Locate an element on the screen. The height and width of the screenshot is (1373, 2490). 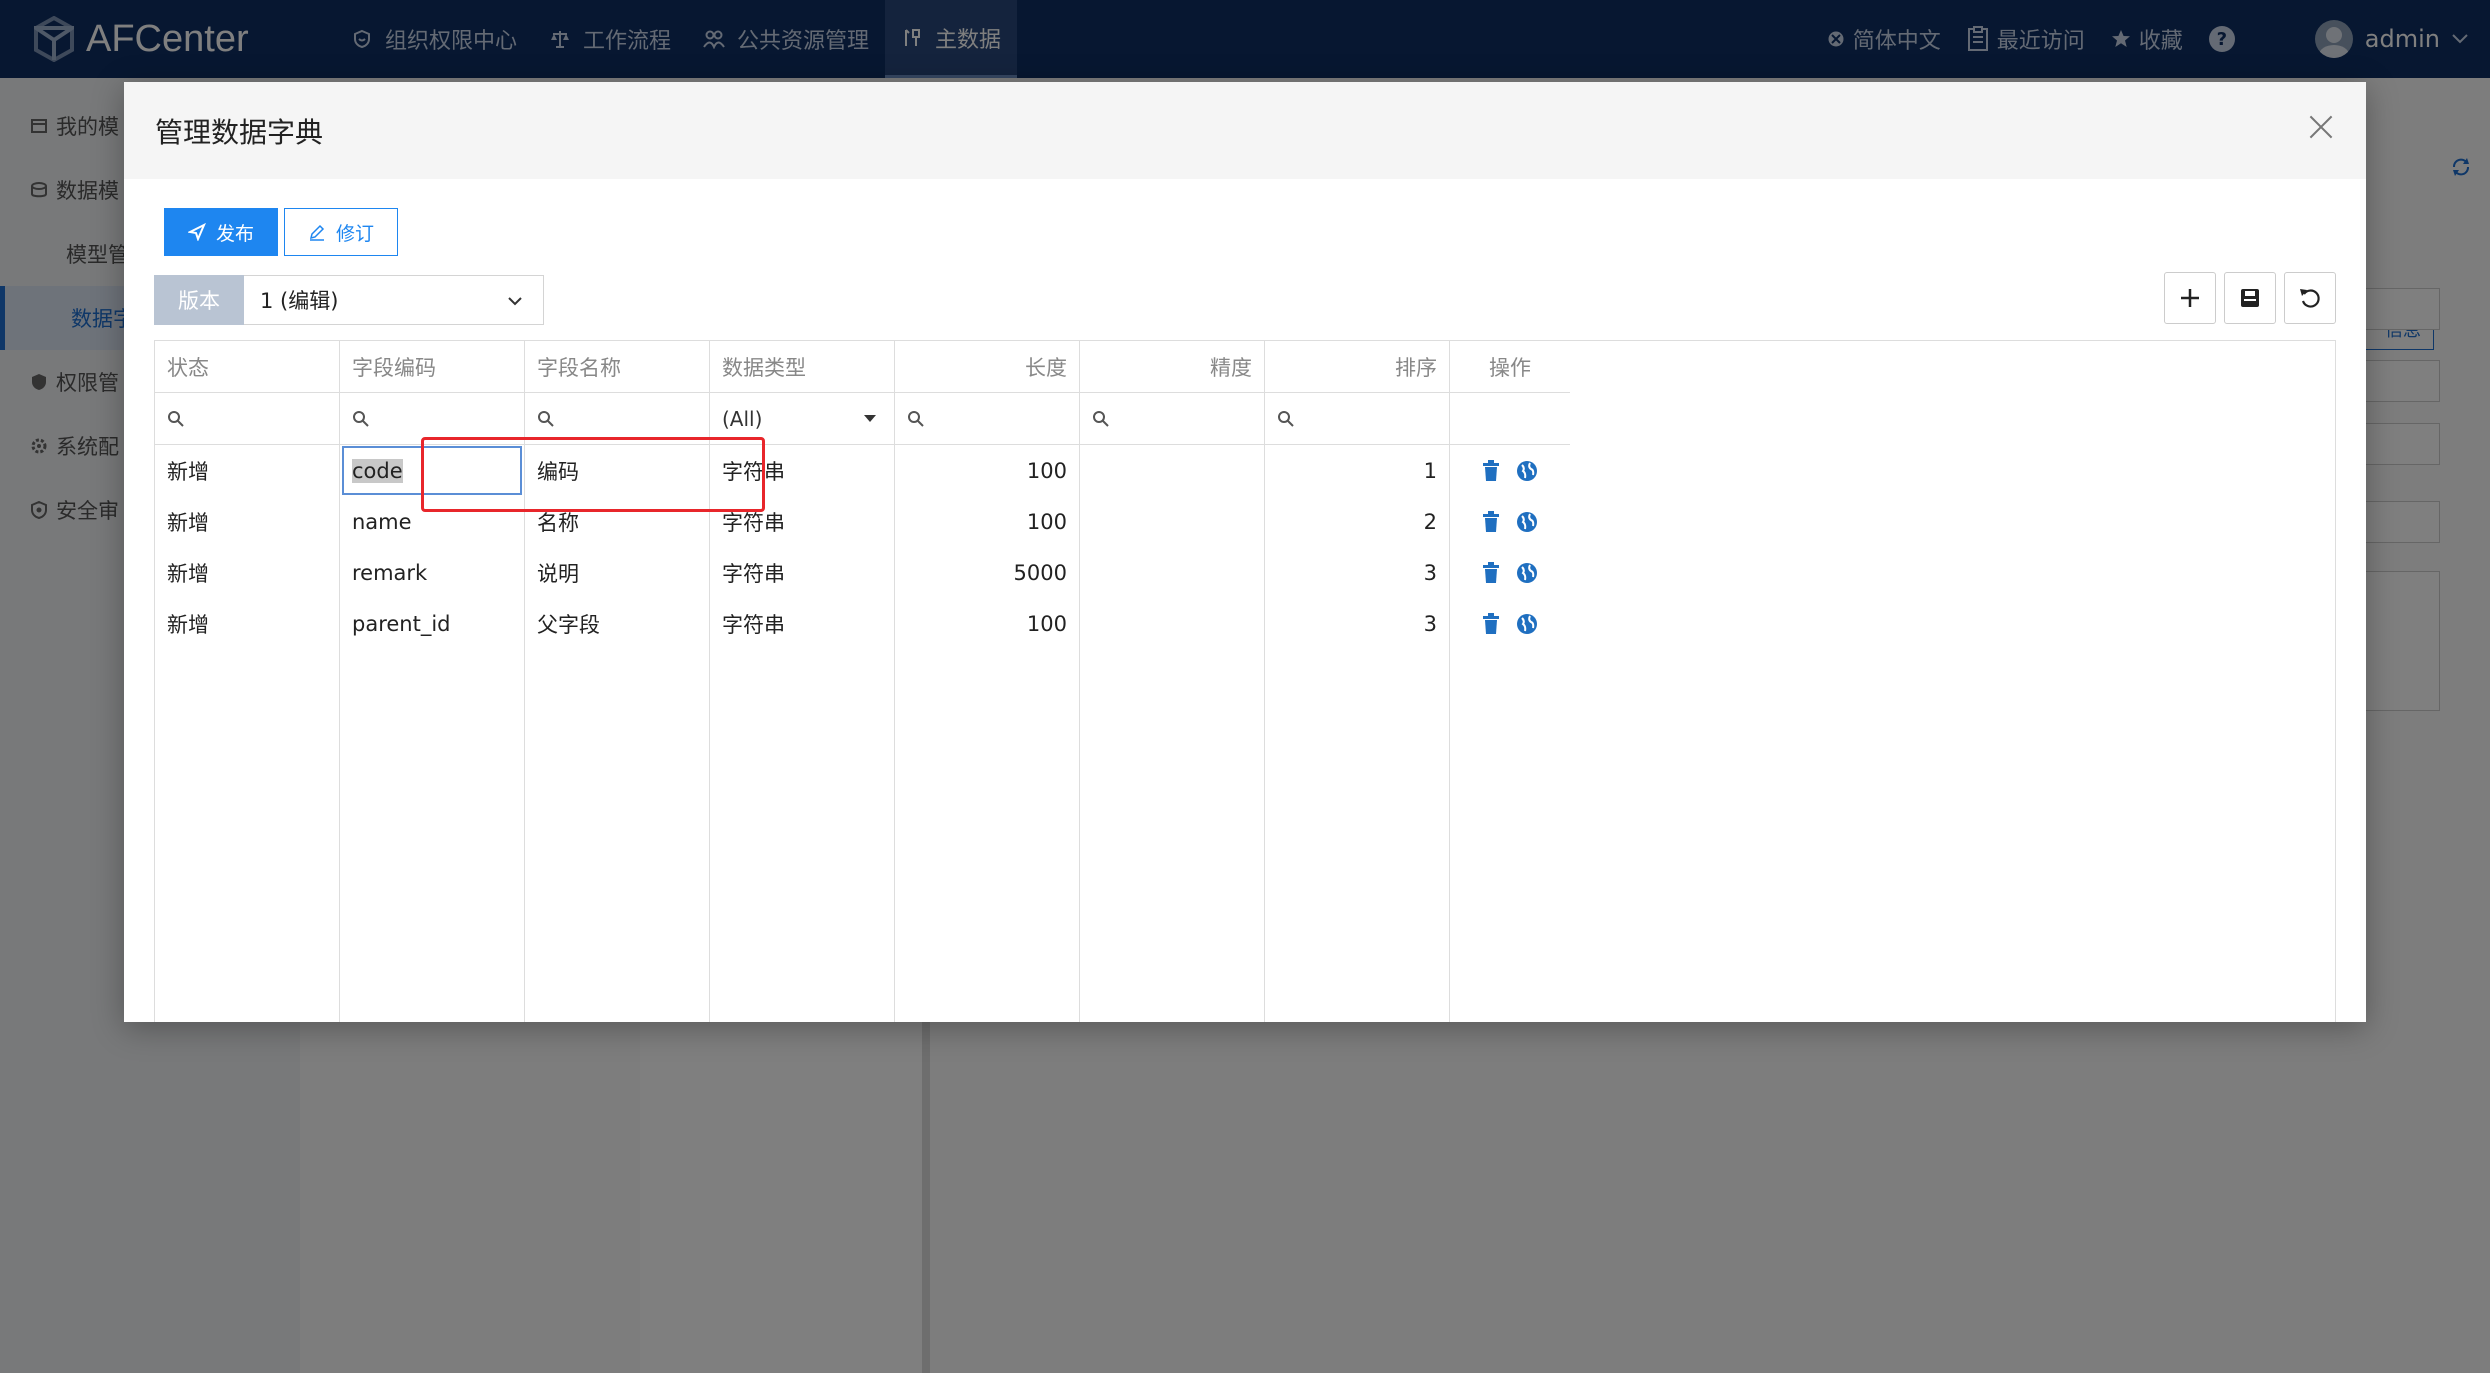
filter-cell-empty is located at coordinates (1510, 419).